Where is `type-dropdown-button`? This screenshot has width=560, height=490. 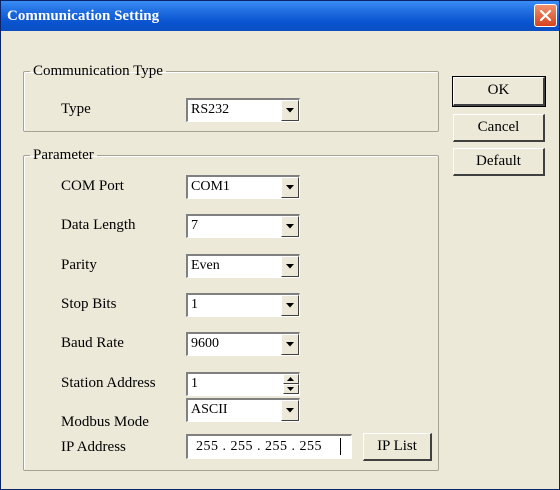 type-dropdown-button is located at coordinates (290, 110).